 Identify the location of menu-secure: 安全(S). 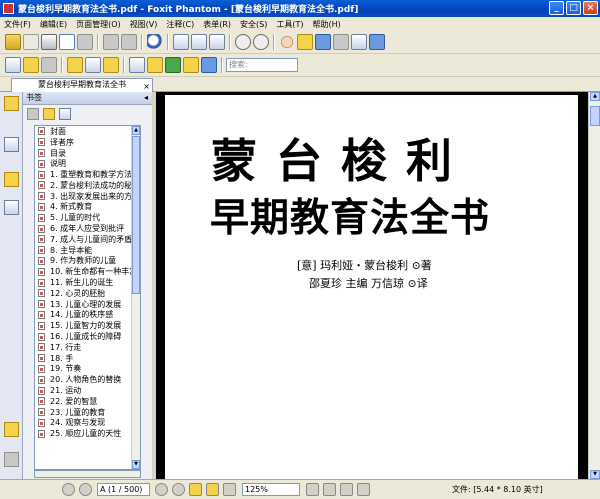
(253, 24).